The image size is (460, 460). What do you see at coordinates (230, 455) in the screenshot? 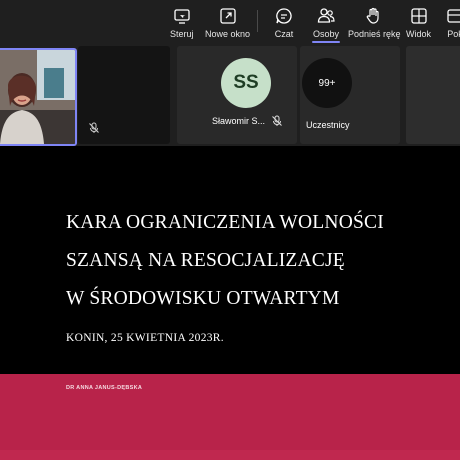
I see `slide-footer-strip` at bounding box center [230, 455].